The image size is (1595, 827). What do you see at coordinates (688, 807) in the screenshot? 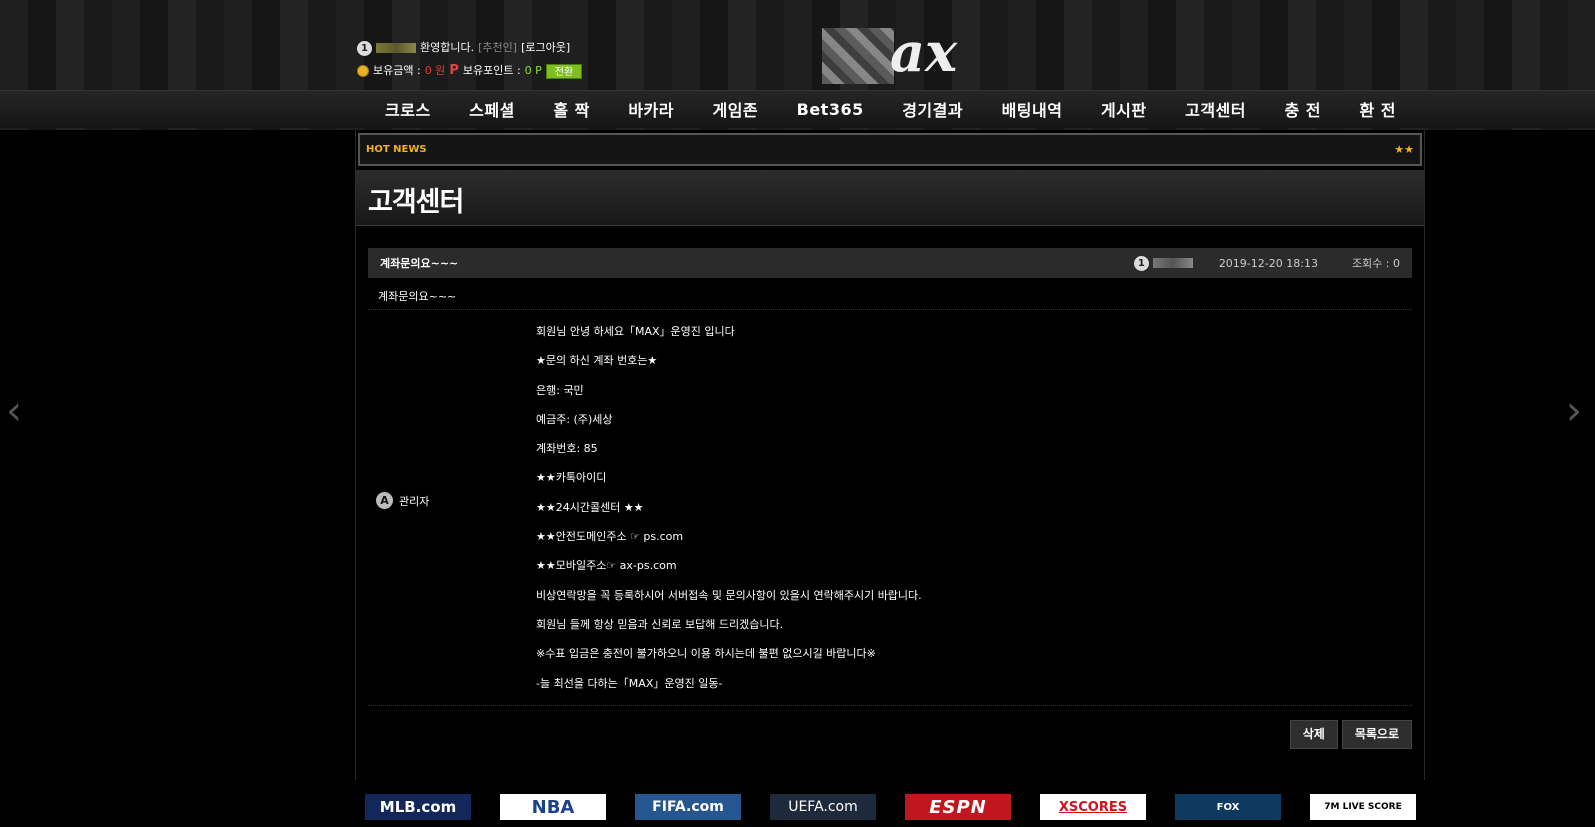
I see `sponsor-fifa-logo: FIFA.com` at bounding box center [688, 807].